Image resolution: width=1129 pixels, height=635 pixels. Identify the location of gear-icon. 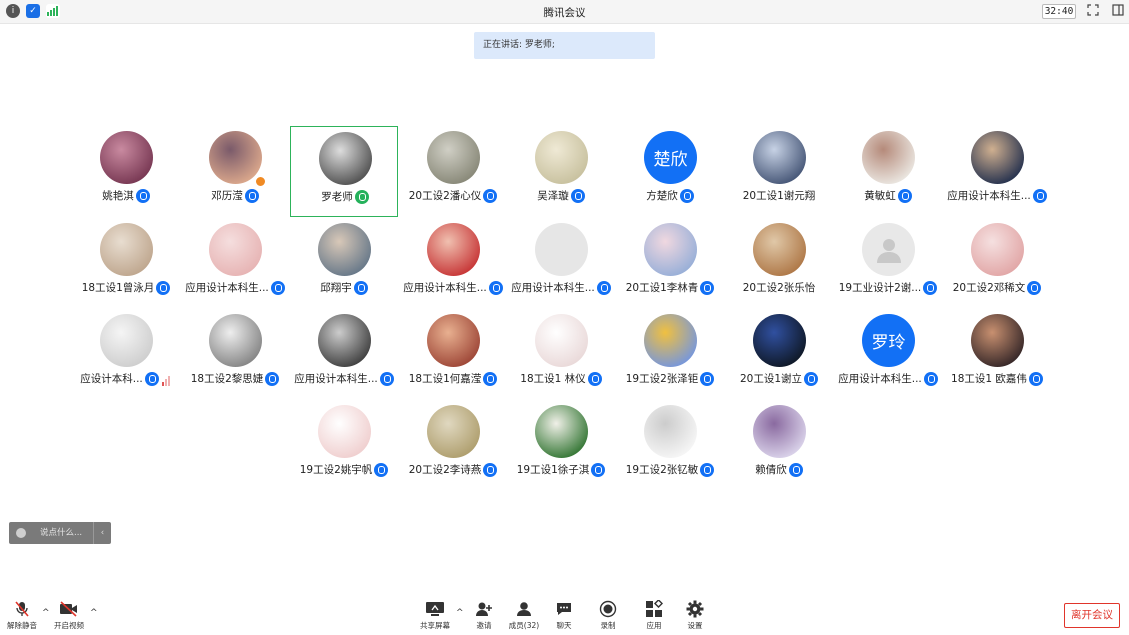
(695, 609).